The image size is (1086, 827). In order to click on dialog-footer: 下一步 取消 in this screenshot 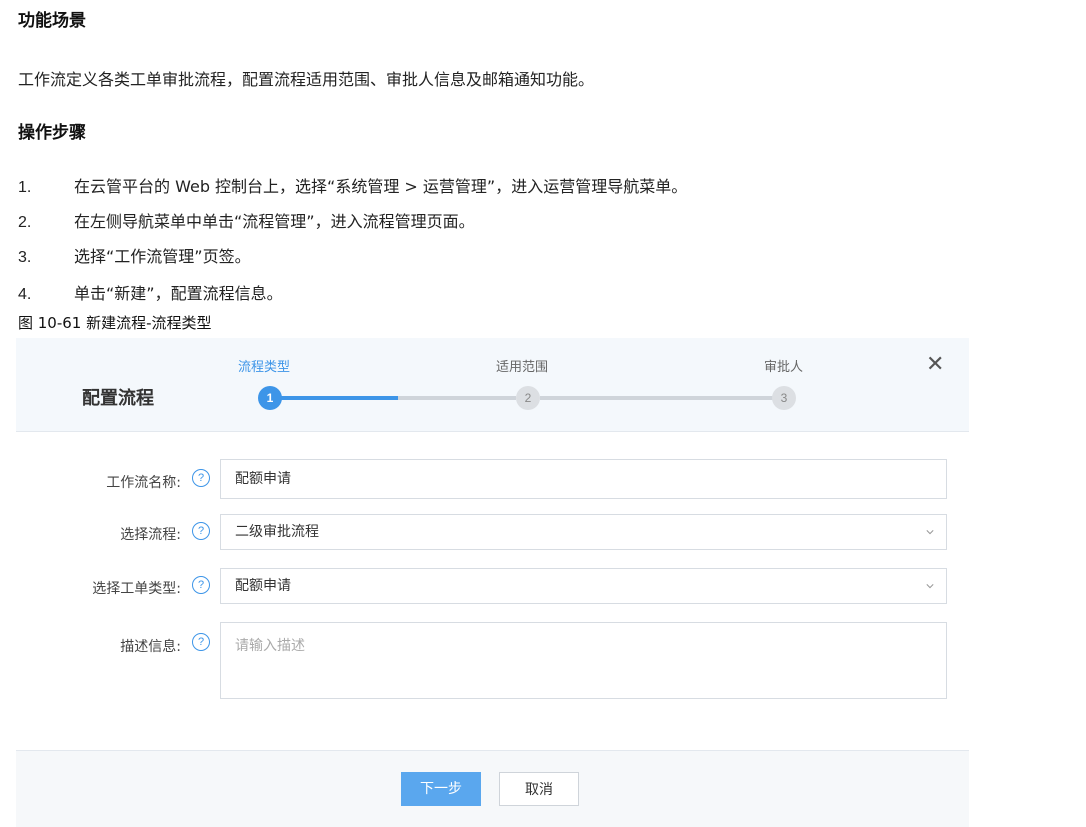, I will do `click(492, 788)`.